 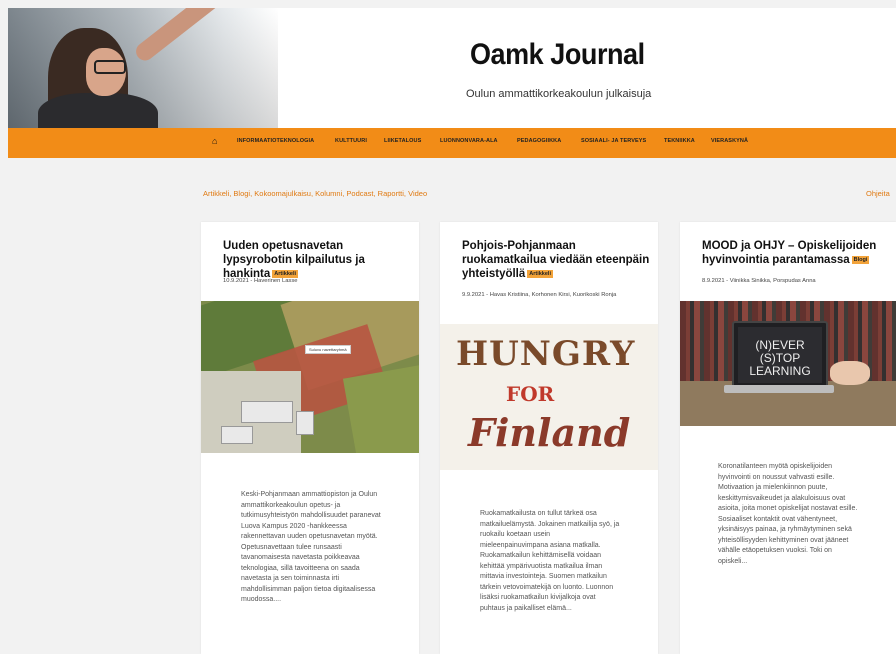 I want to click on article-type-badge: Blogi, so click(x=860, y=259).